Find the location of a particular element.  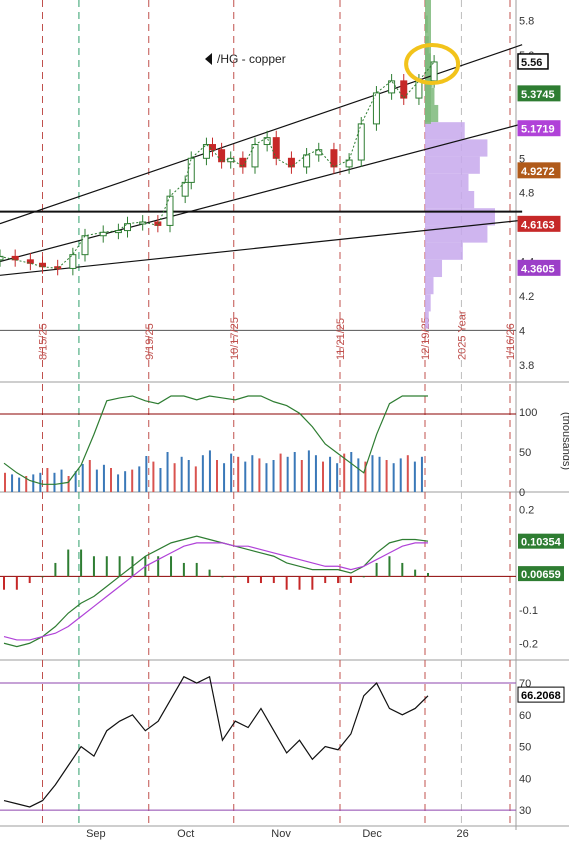

price-tick-label: 4.8 is located at coordinates (526, 194).